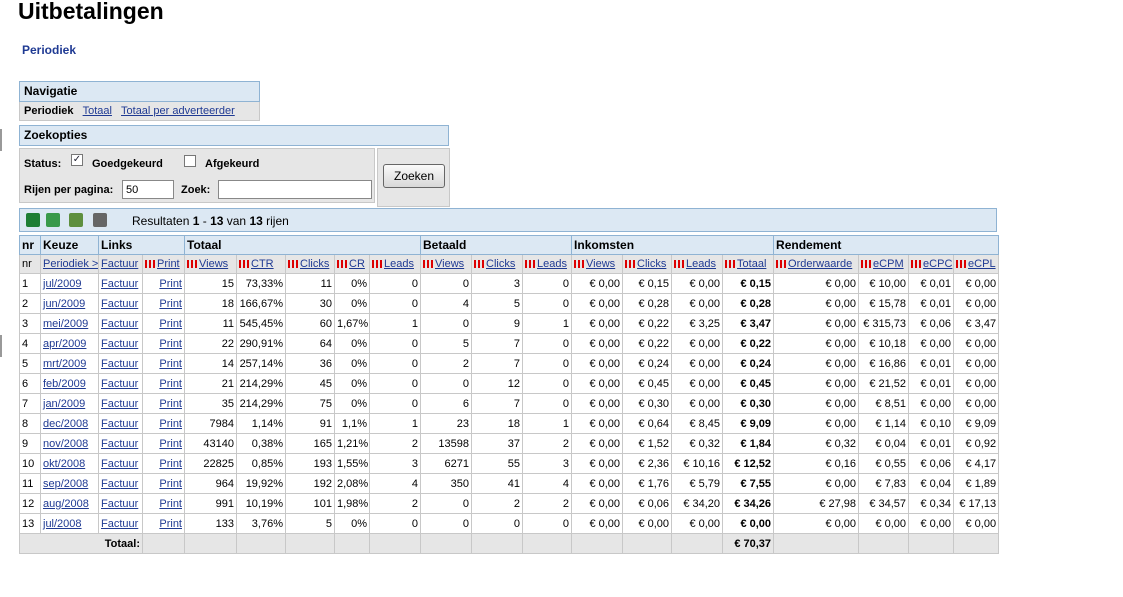  I want to click on data-cell: 9, so click(497, 323).